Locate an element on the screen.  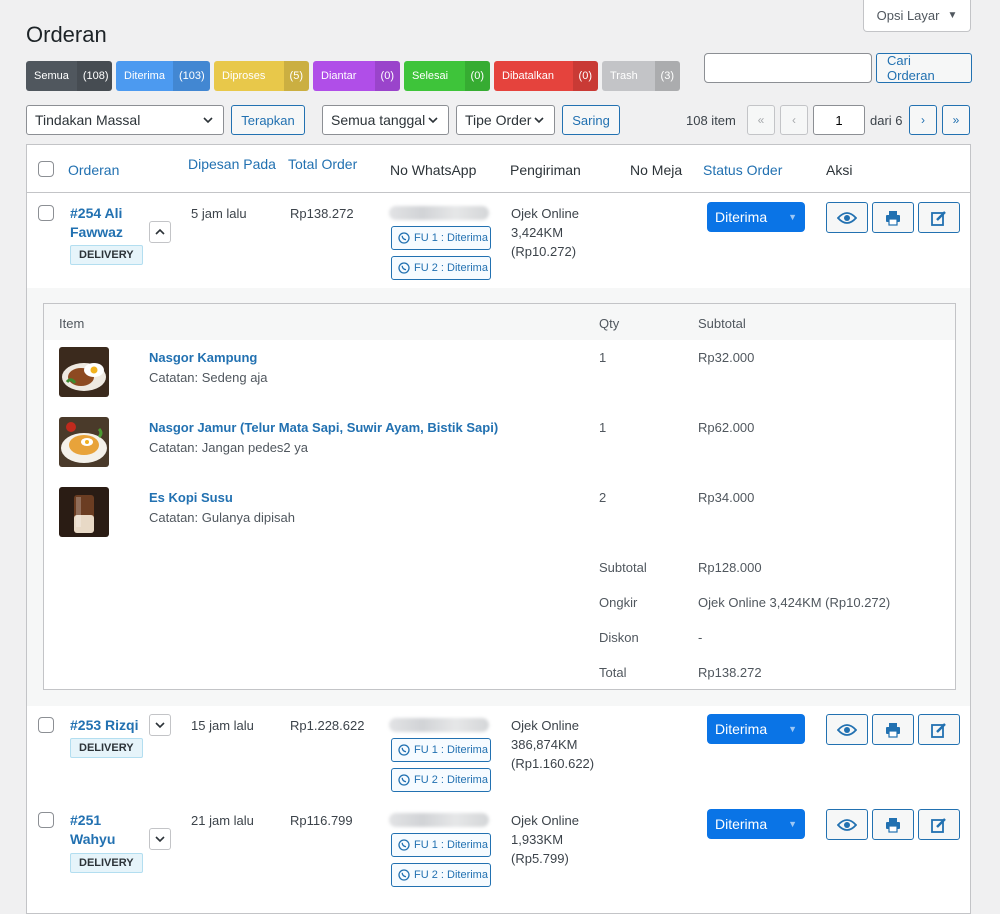
whatsapp-icon is located at coordinates (404, 750).